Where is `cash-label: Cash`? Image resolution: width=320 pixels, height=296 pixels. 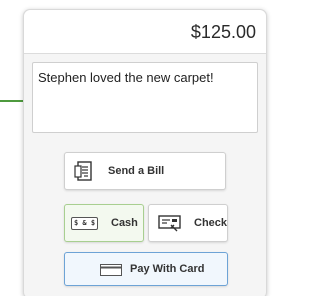
cash-label: Cash is located at coordinates (124, 223).